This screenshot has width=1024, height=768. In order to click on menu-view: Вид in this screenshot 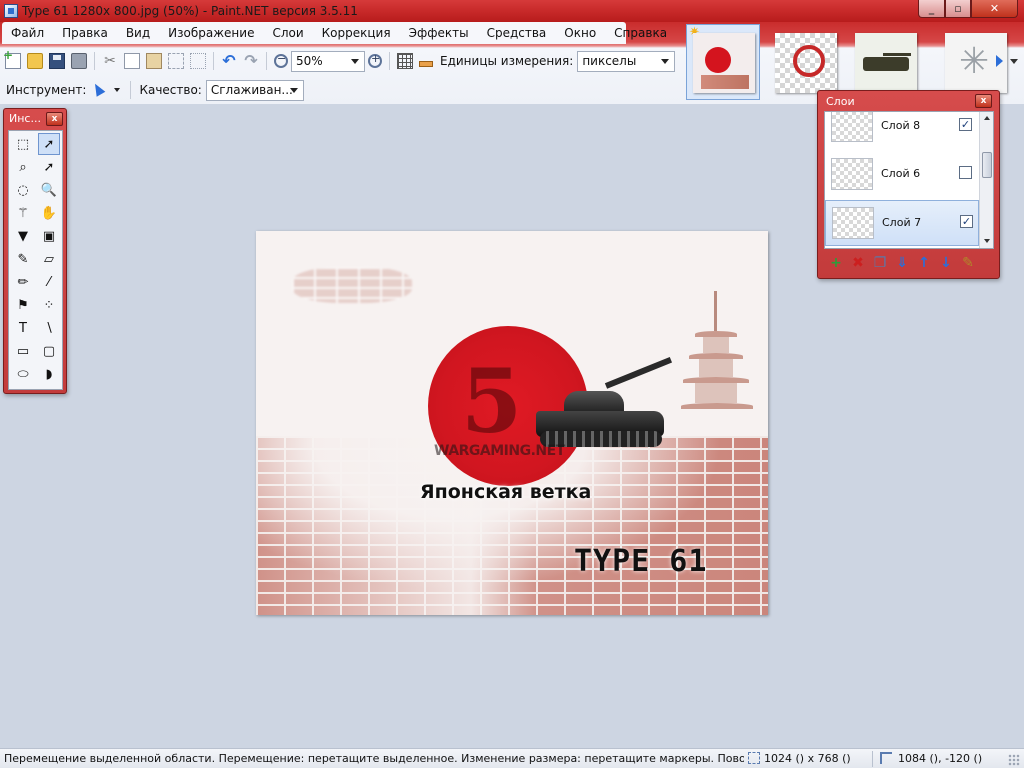, I will do `click(138, 33)`.